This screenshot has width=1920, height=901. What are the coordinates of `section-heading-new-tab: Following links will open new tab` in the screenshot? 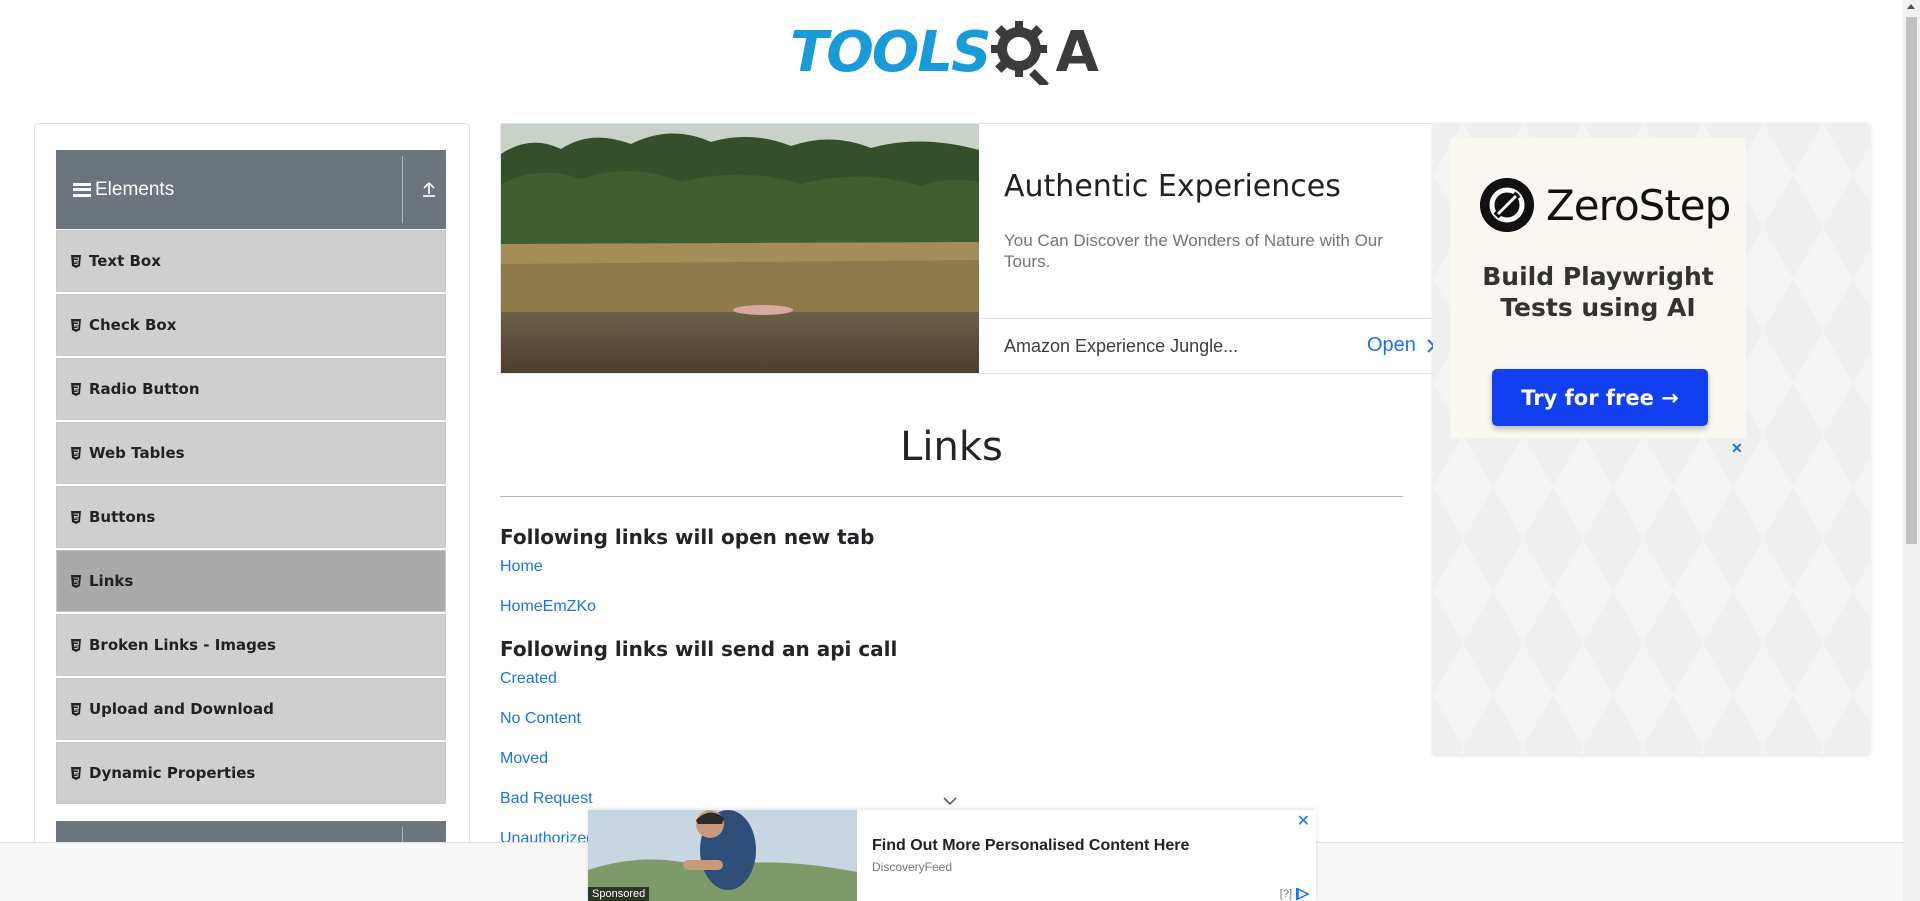 It's located at (687, 537).